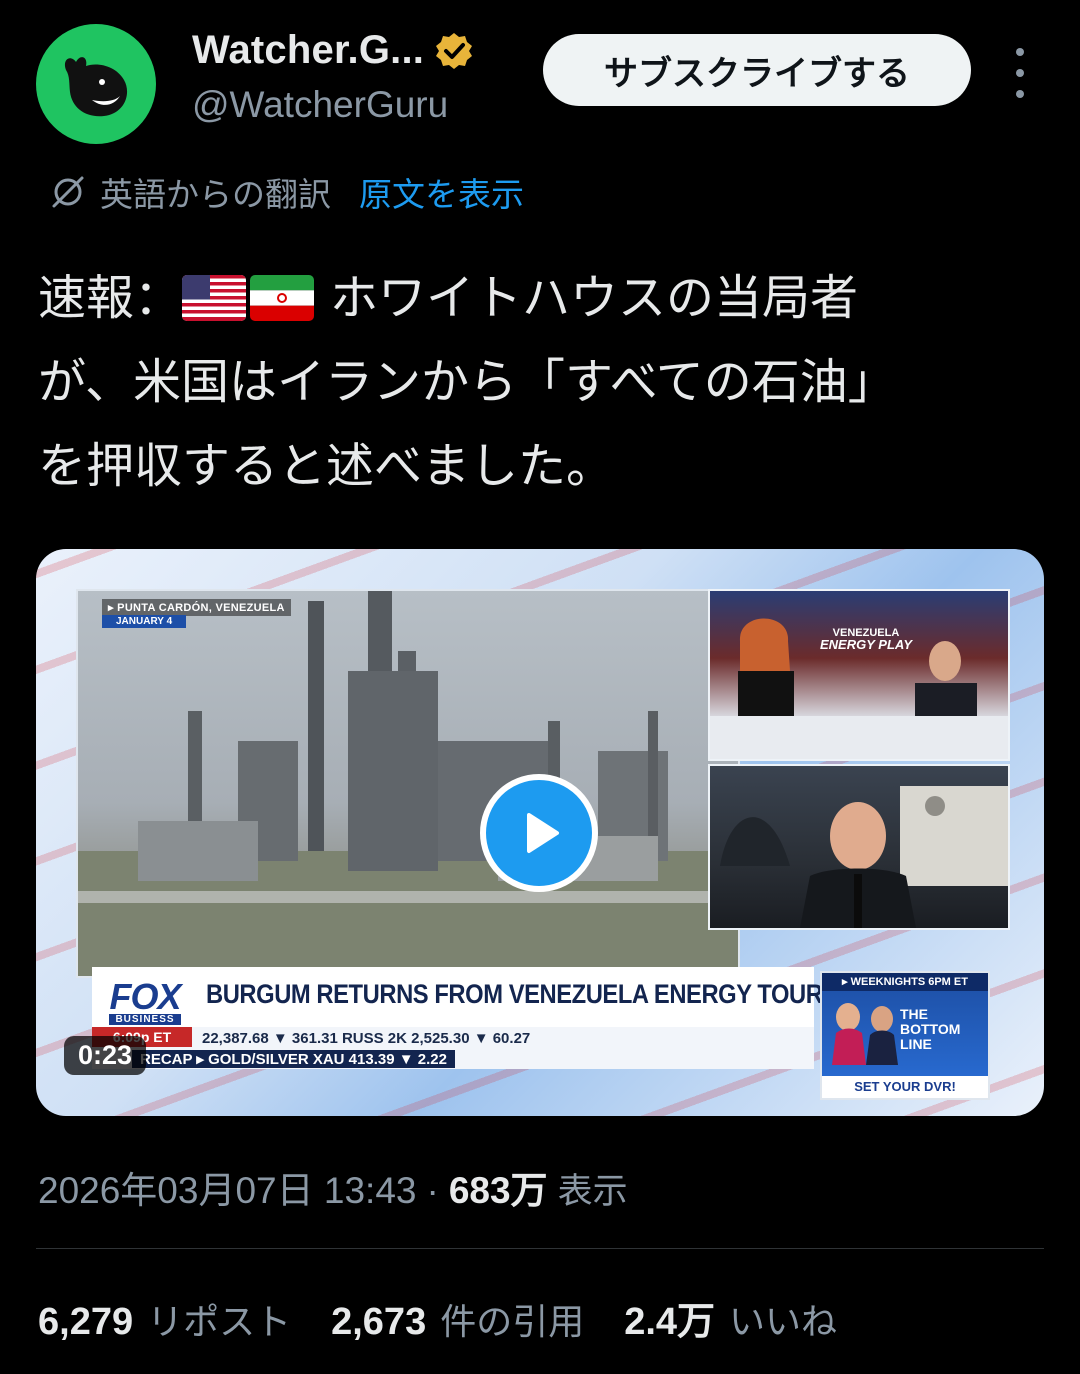 This screenshot has width=1080, height=1374. What do you see at coordinates (594, 298) in the screenshot?
I see `tweet-line-1-text: ホワイトハウスの当局者` at bounding box center [594, 298].